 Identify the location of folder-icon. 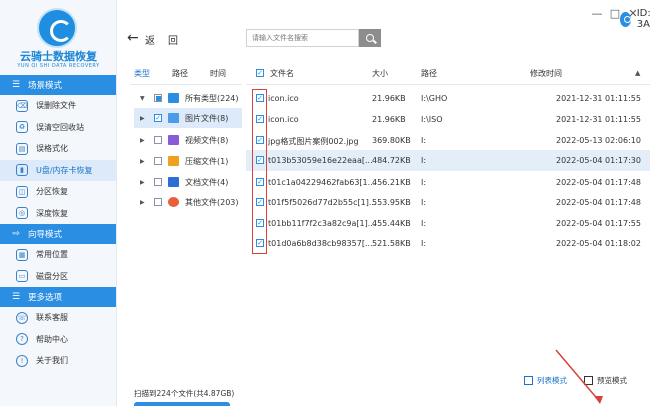
(173, 98).